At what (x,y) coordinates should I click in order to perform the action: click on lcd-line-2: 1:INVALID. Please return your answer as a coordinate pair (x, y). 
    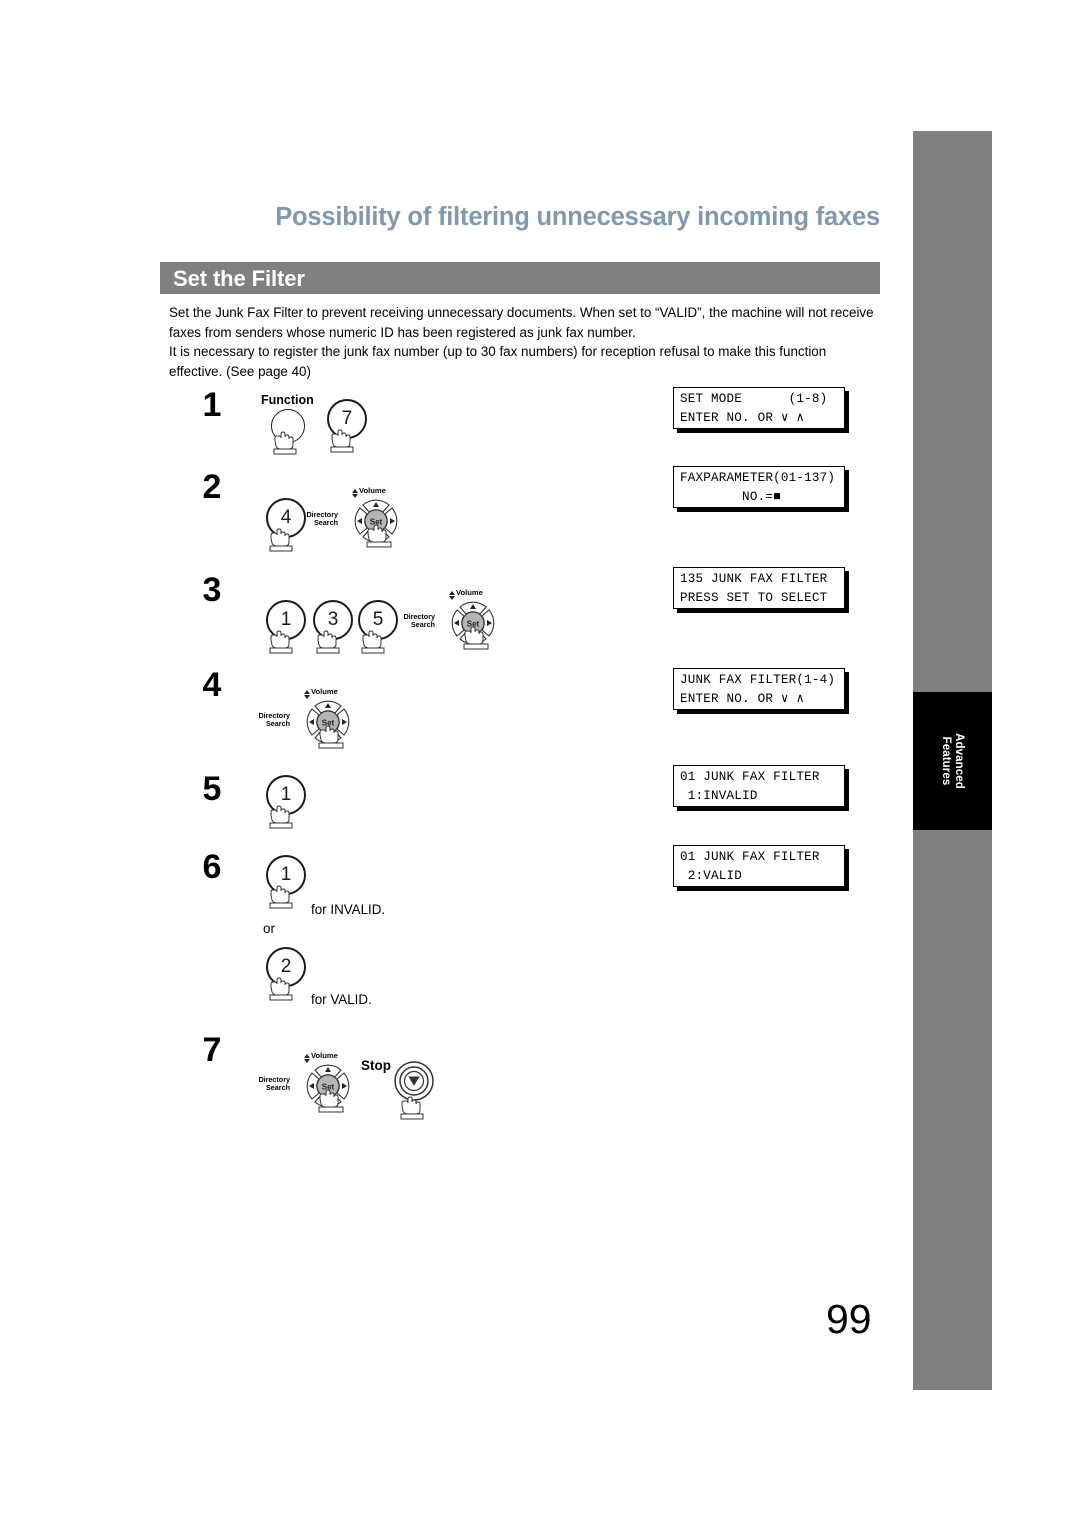
    Looking at the image, I should click on (719, 796).